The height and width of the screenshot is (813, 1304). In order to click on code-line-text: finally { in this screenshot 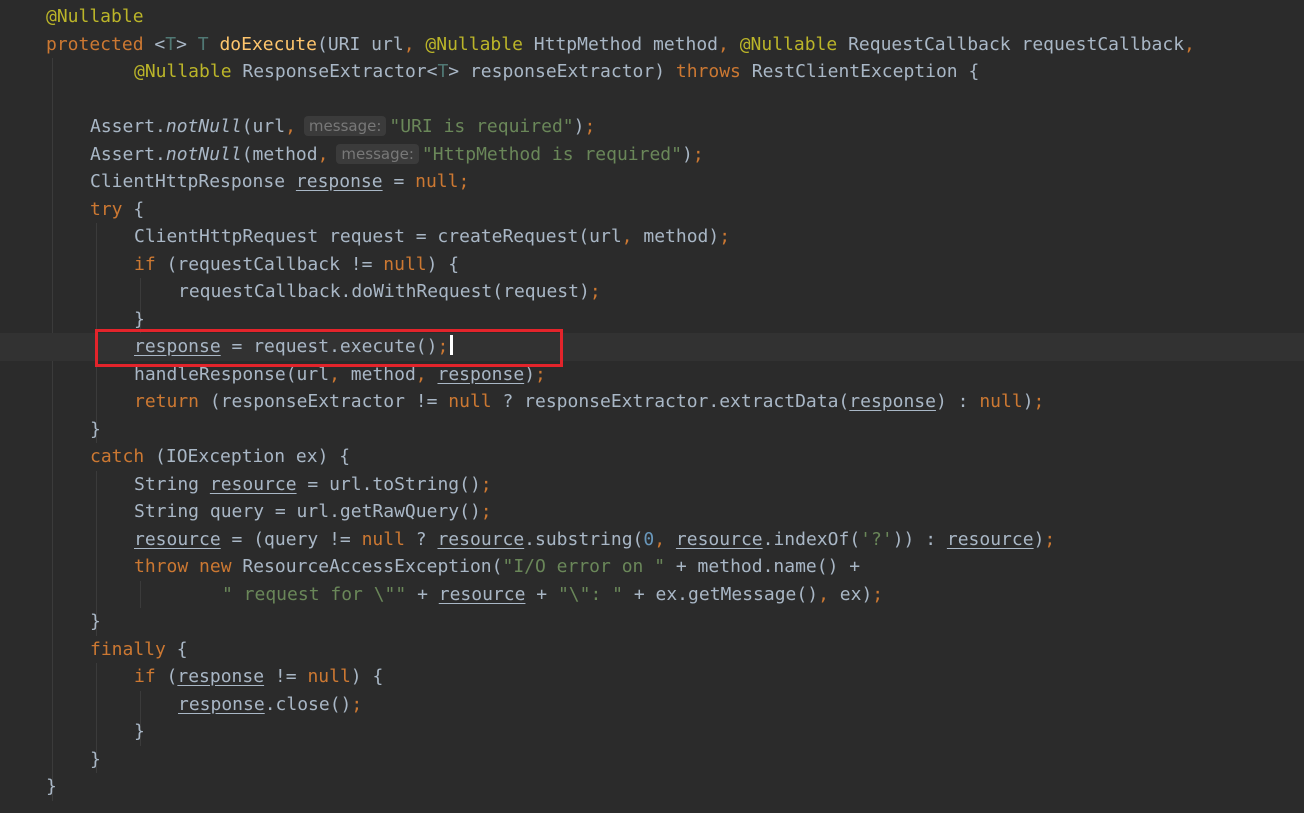, I will do `click(139, 650)`.